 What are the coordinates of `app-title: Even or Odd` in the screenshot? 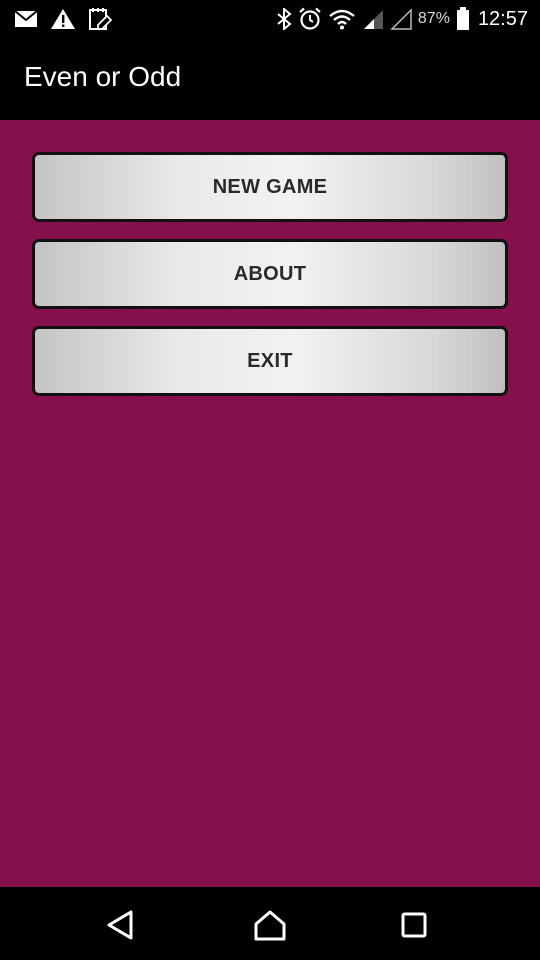 It's located at (103, 76).